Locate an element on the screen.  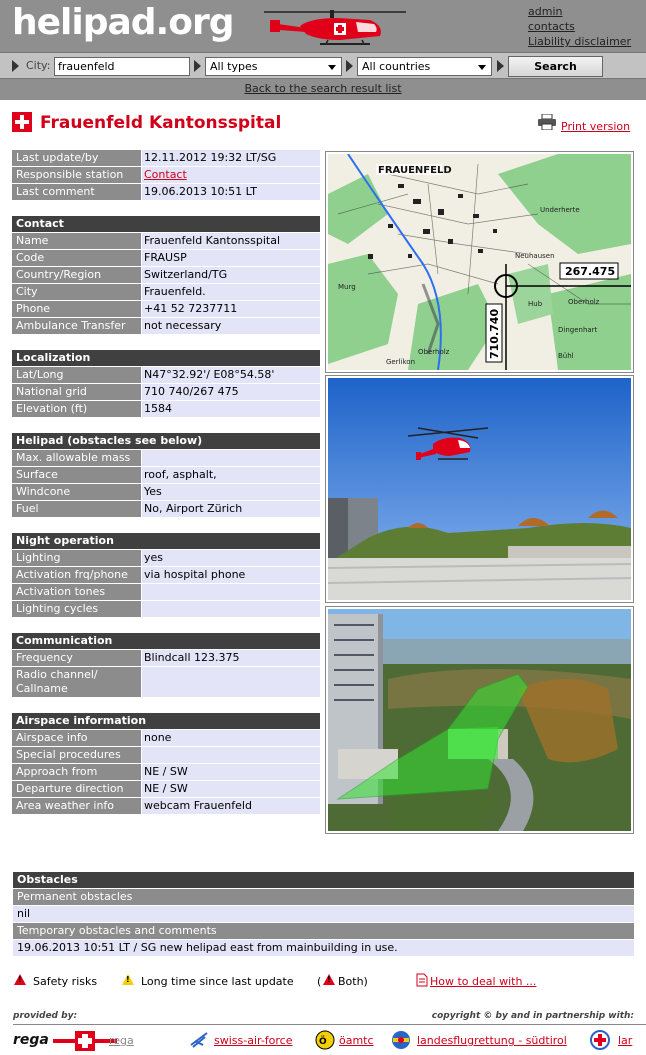
info-row: Last comment 19.06.2013 10:51 LT is located at coordinates (166, 192).